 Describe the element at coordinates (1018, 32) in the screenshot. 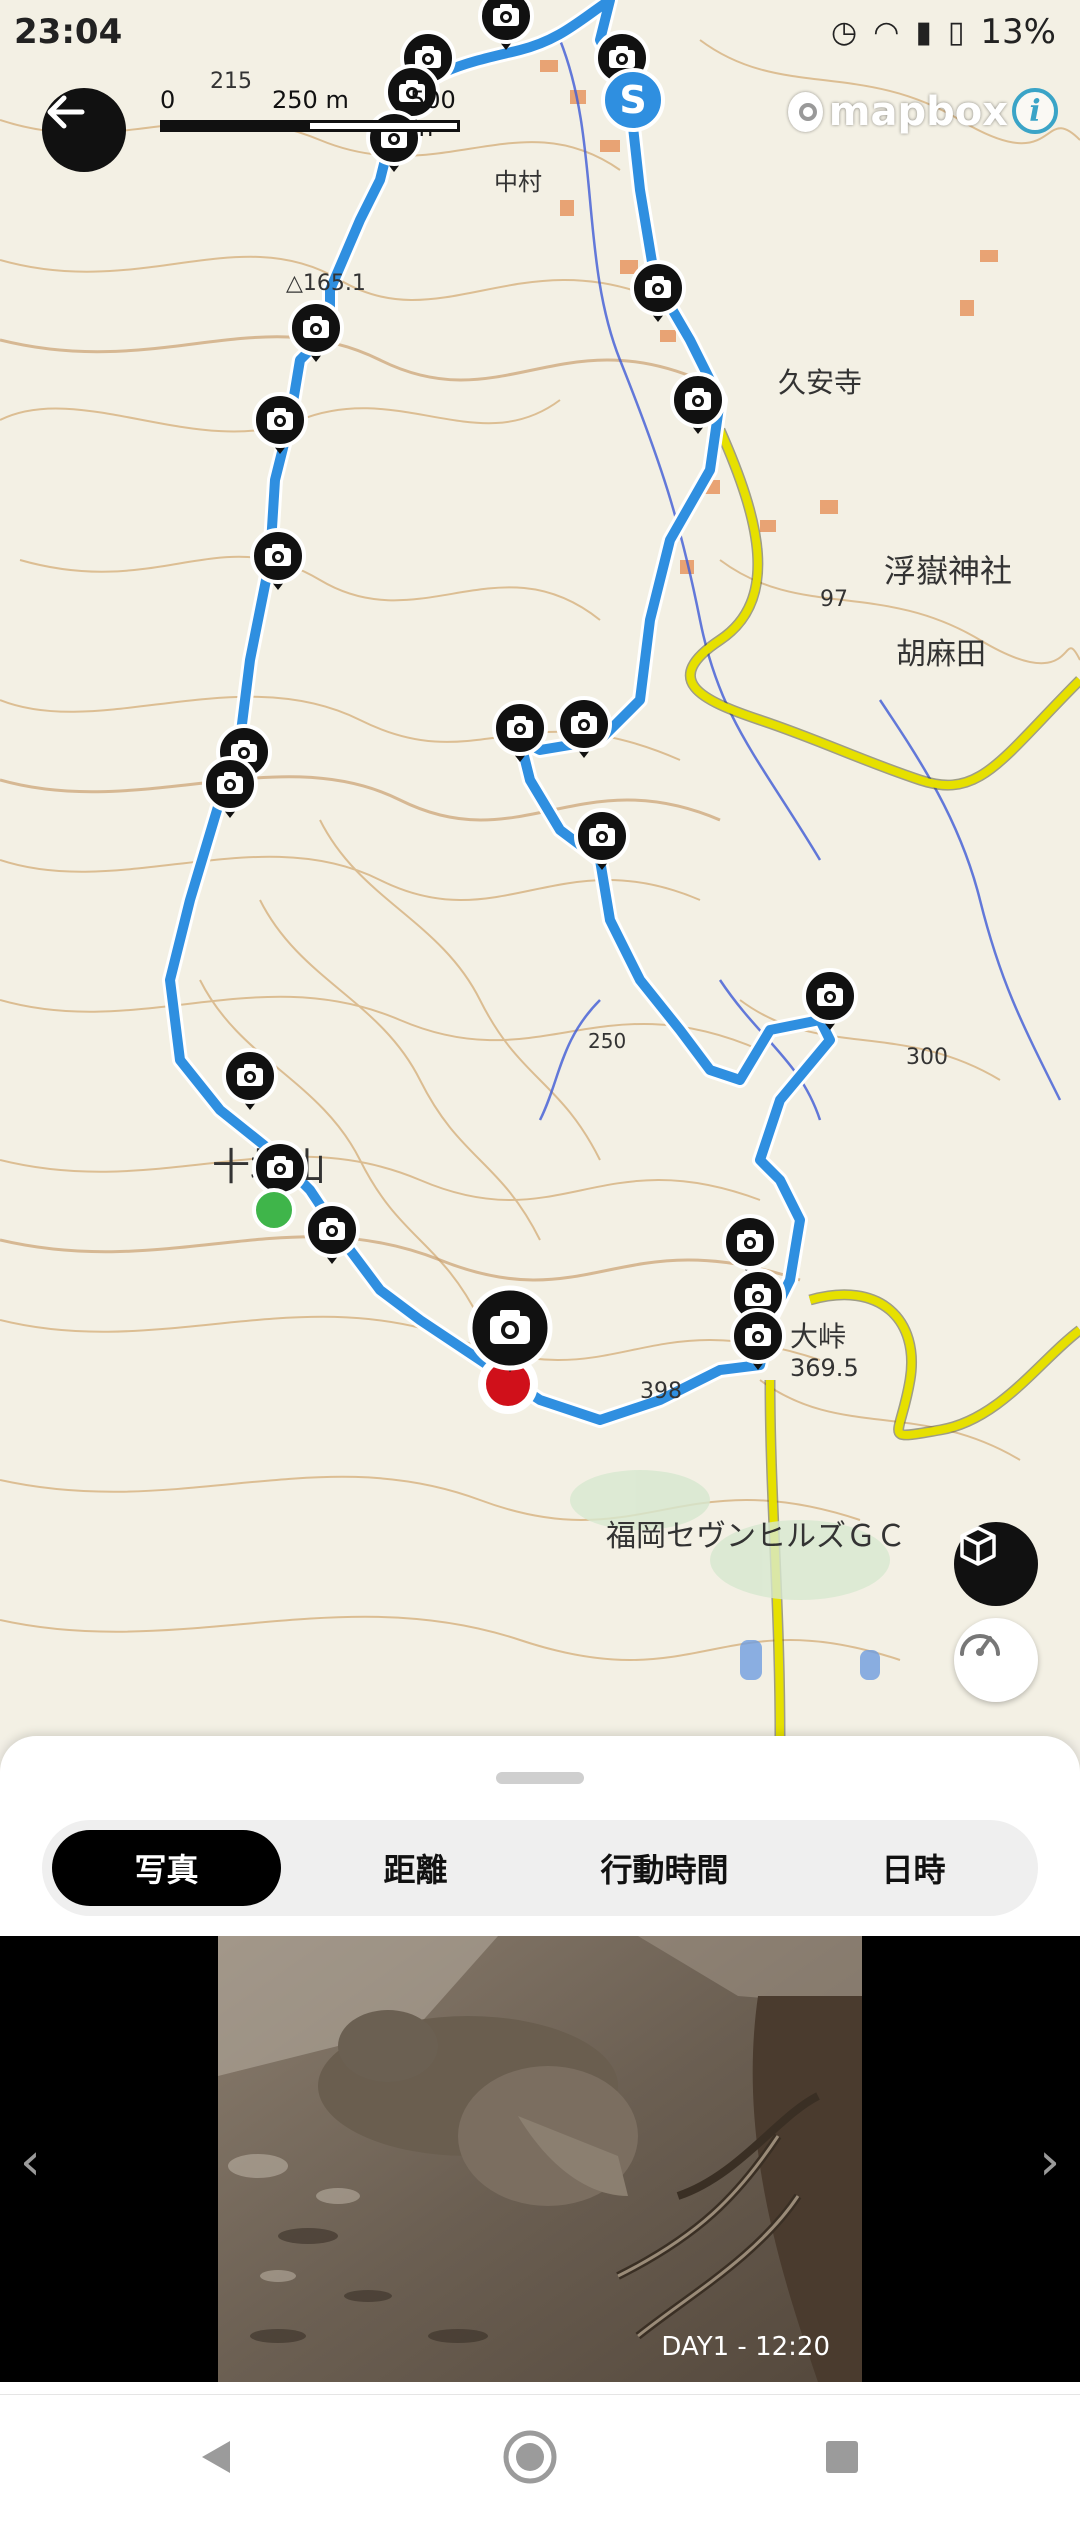

I see `battery-percent: 13%` at that location.